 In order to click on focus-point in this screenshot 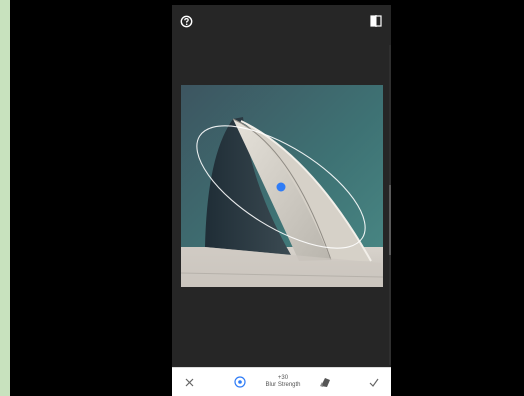, I will do `click(281, 187)`.